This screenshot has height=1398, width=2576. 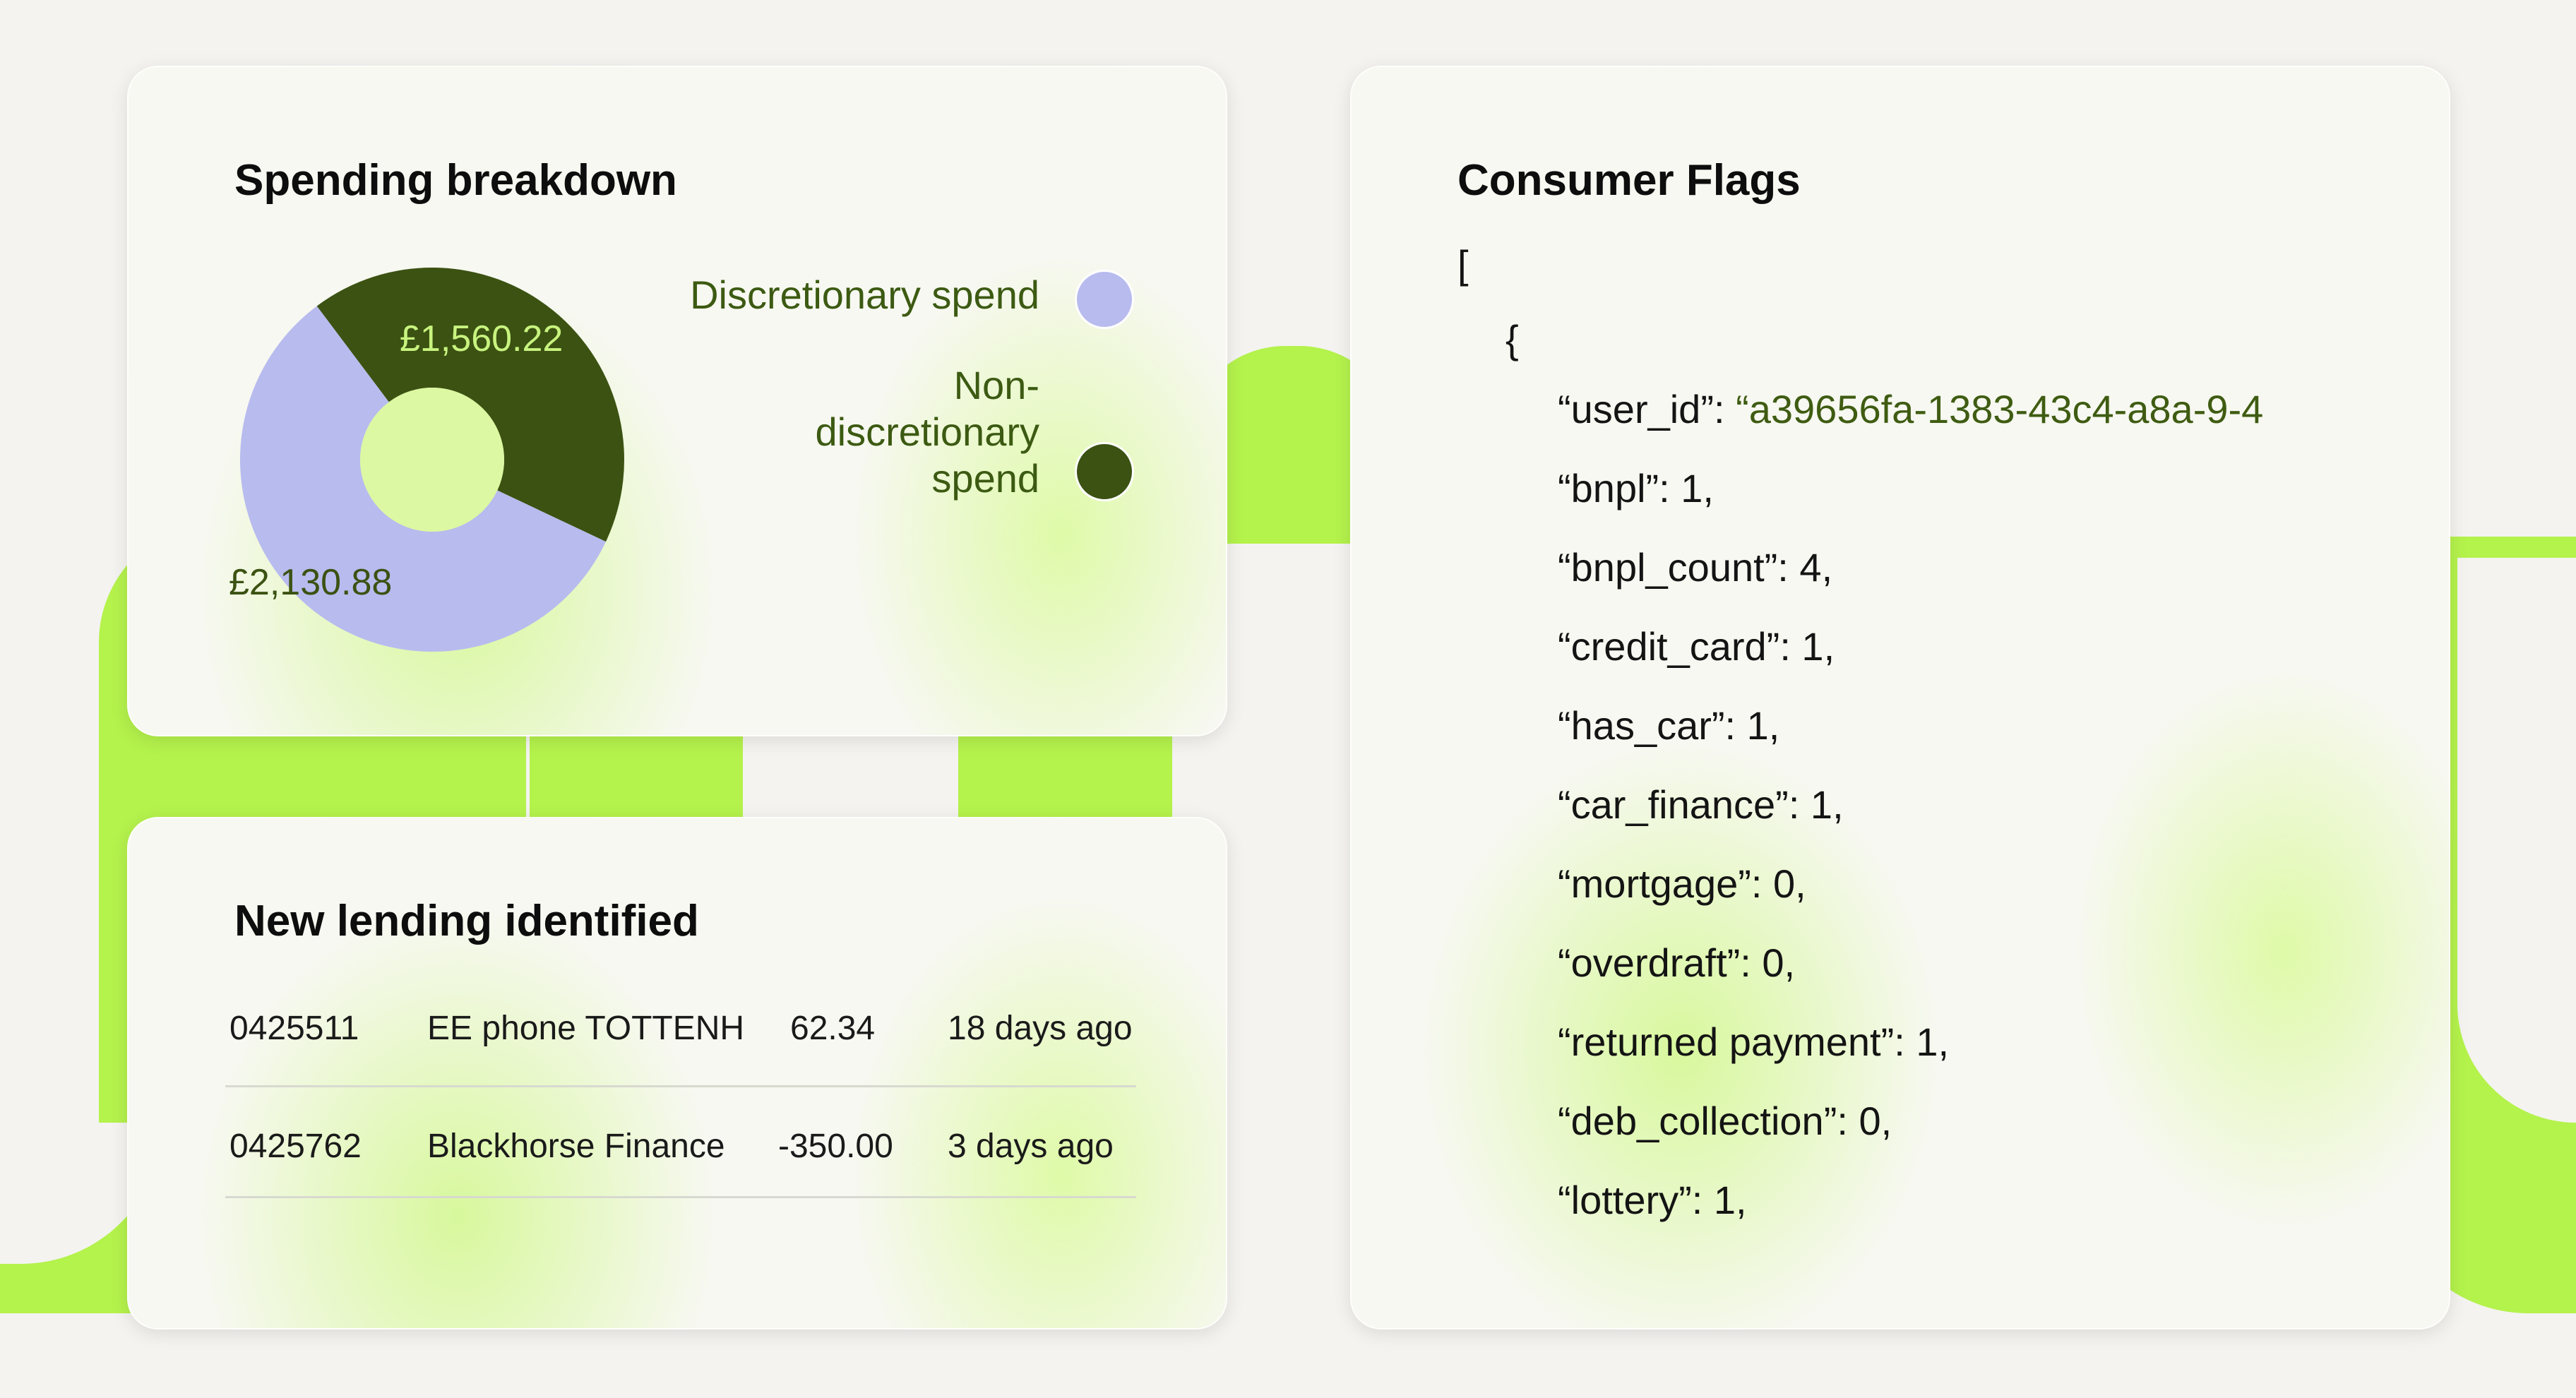 I want to click on lending-row-merchant: EE phone TOTTENH, so click(x=586, y=1028).